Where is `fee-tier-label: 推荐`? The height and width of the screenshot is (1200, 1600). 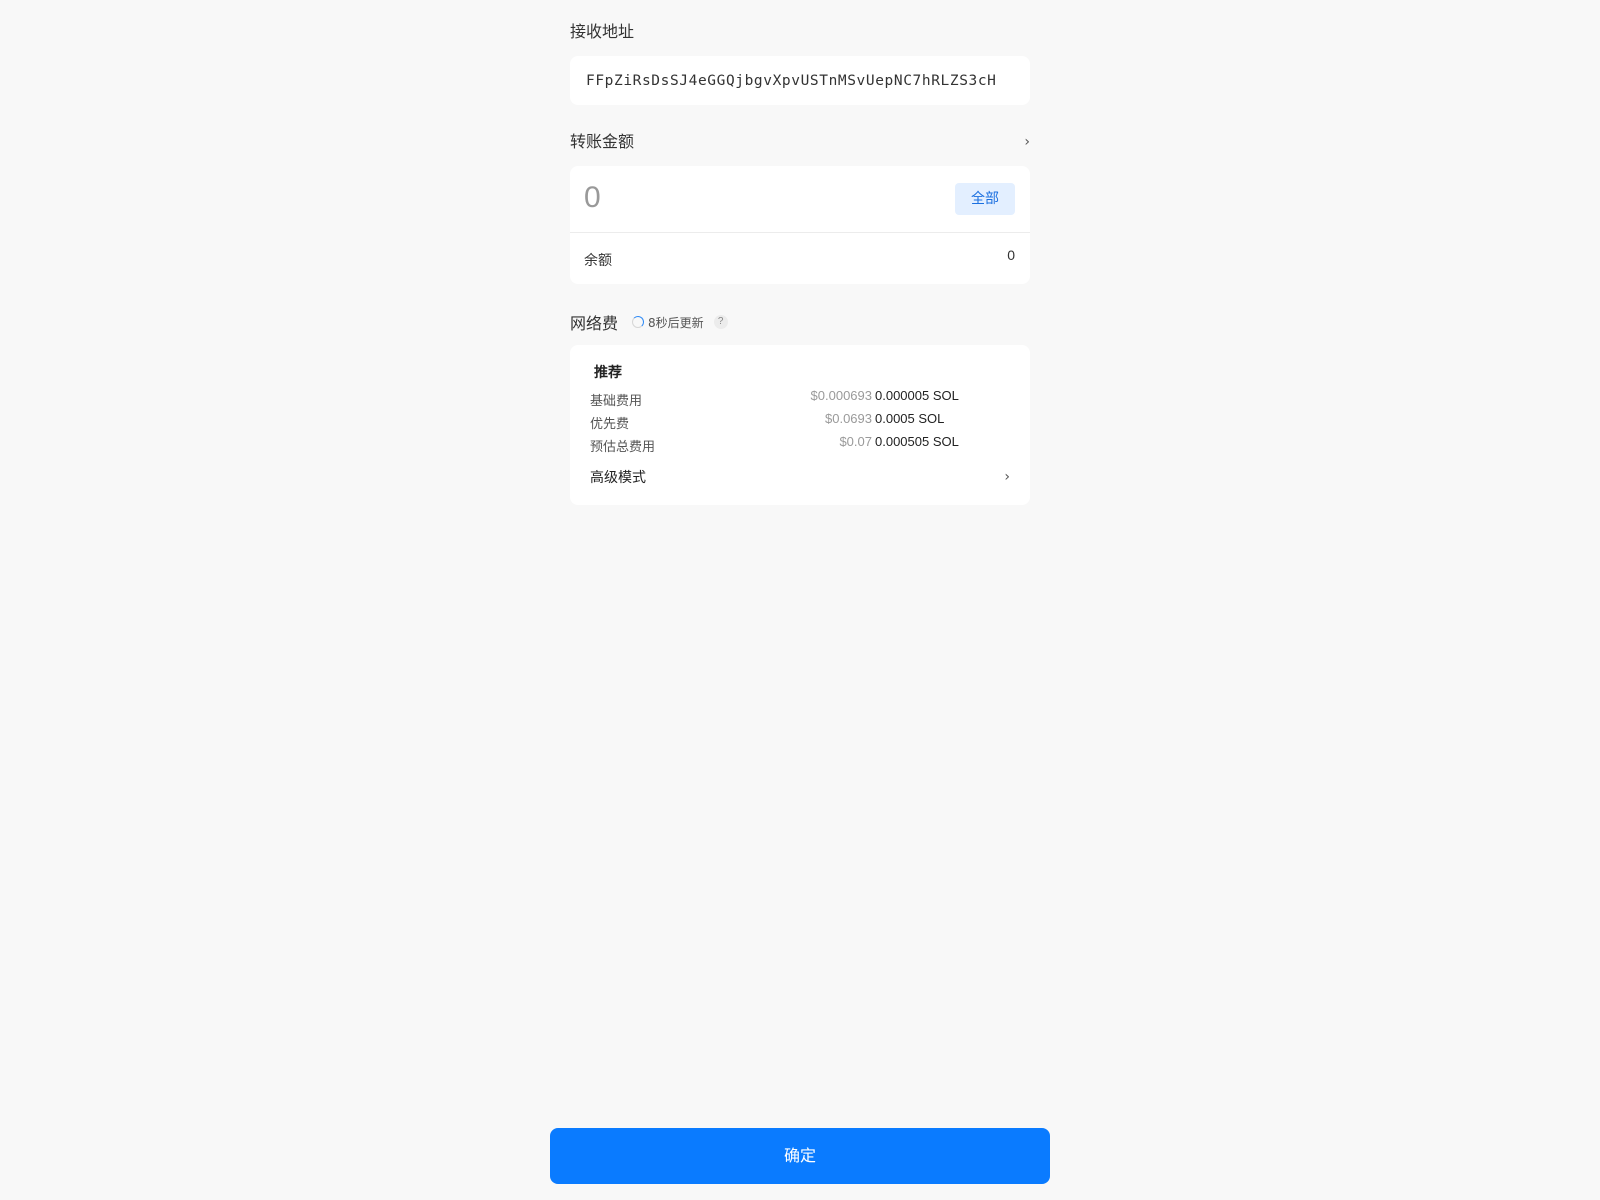 fee-tier-label: 推荐 is located at coordinates (608, 373).